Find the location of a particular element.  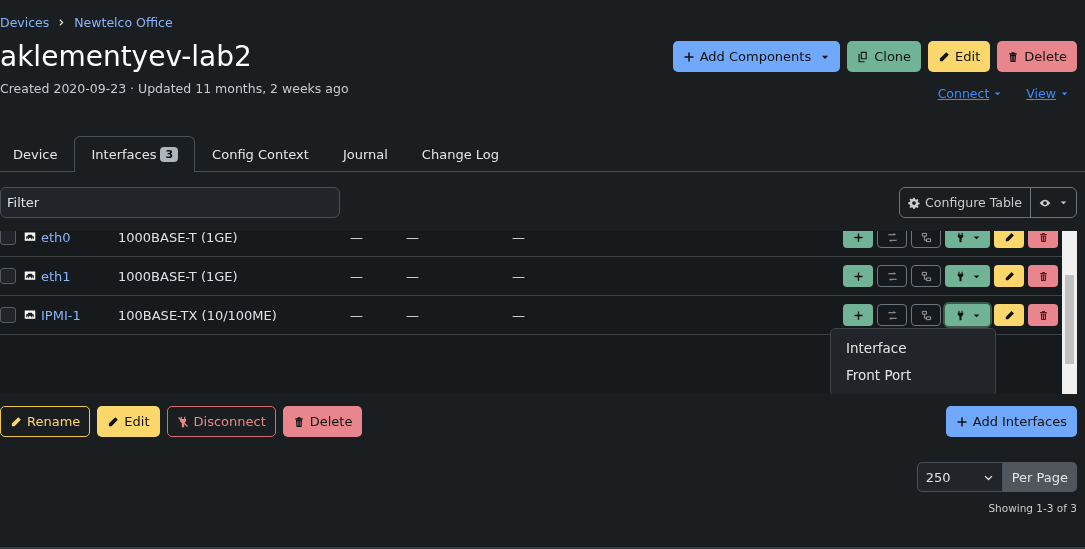

count-badge: 3 is located at coordinates (169, 154).